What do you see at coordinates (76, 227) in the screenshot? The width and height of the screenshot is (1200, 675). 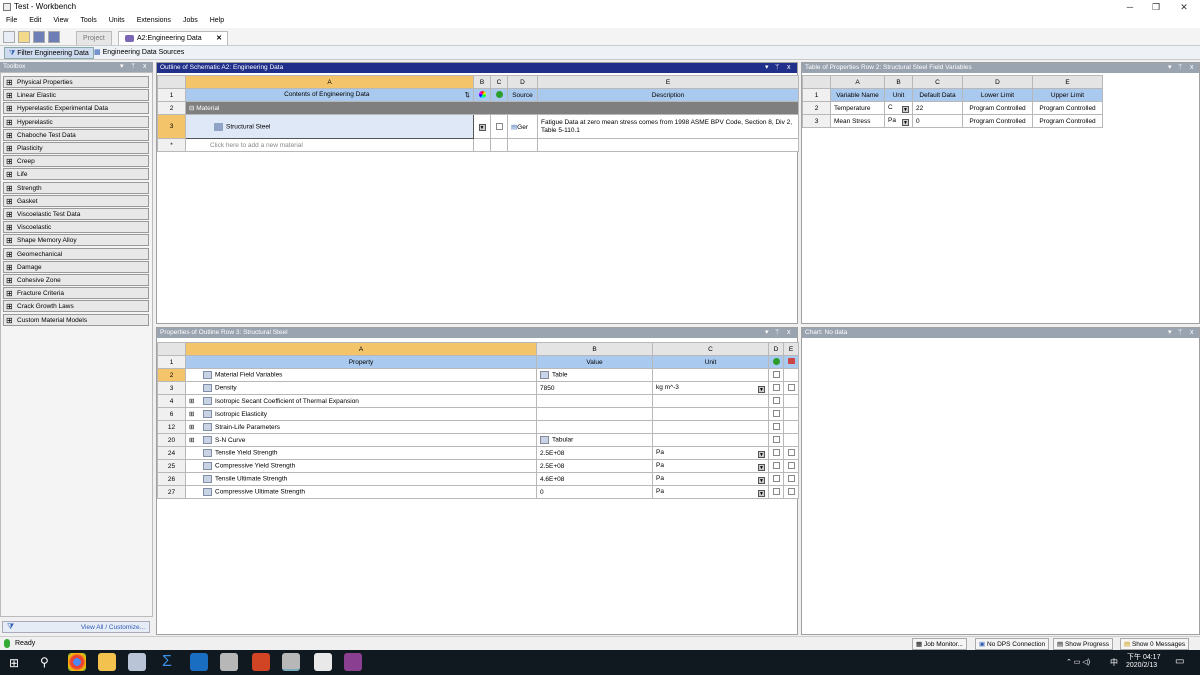 I see `toolbox-item: Viscoelastic` at bounding box center [76, 227].